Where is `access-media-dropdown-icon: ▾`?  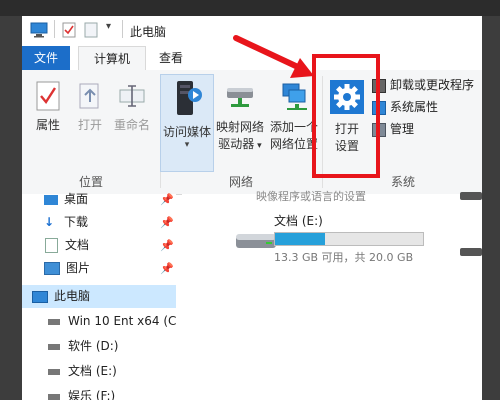
access-media-dropdown-icon: ▾ is located at coordinates (187, 145).